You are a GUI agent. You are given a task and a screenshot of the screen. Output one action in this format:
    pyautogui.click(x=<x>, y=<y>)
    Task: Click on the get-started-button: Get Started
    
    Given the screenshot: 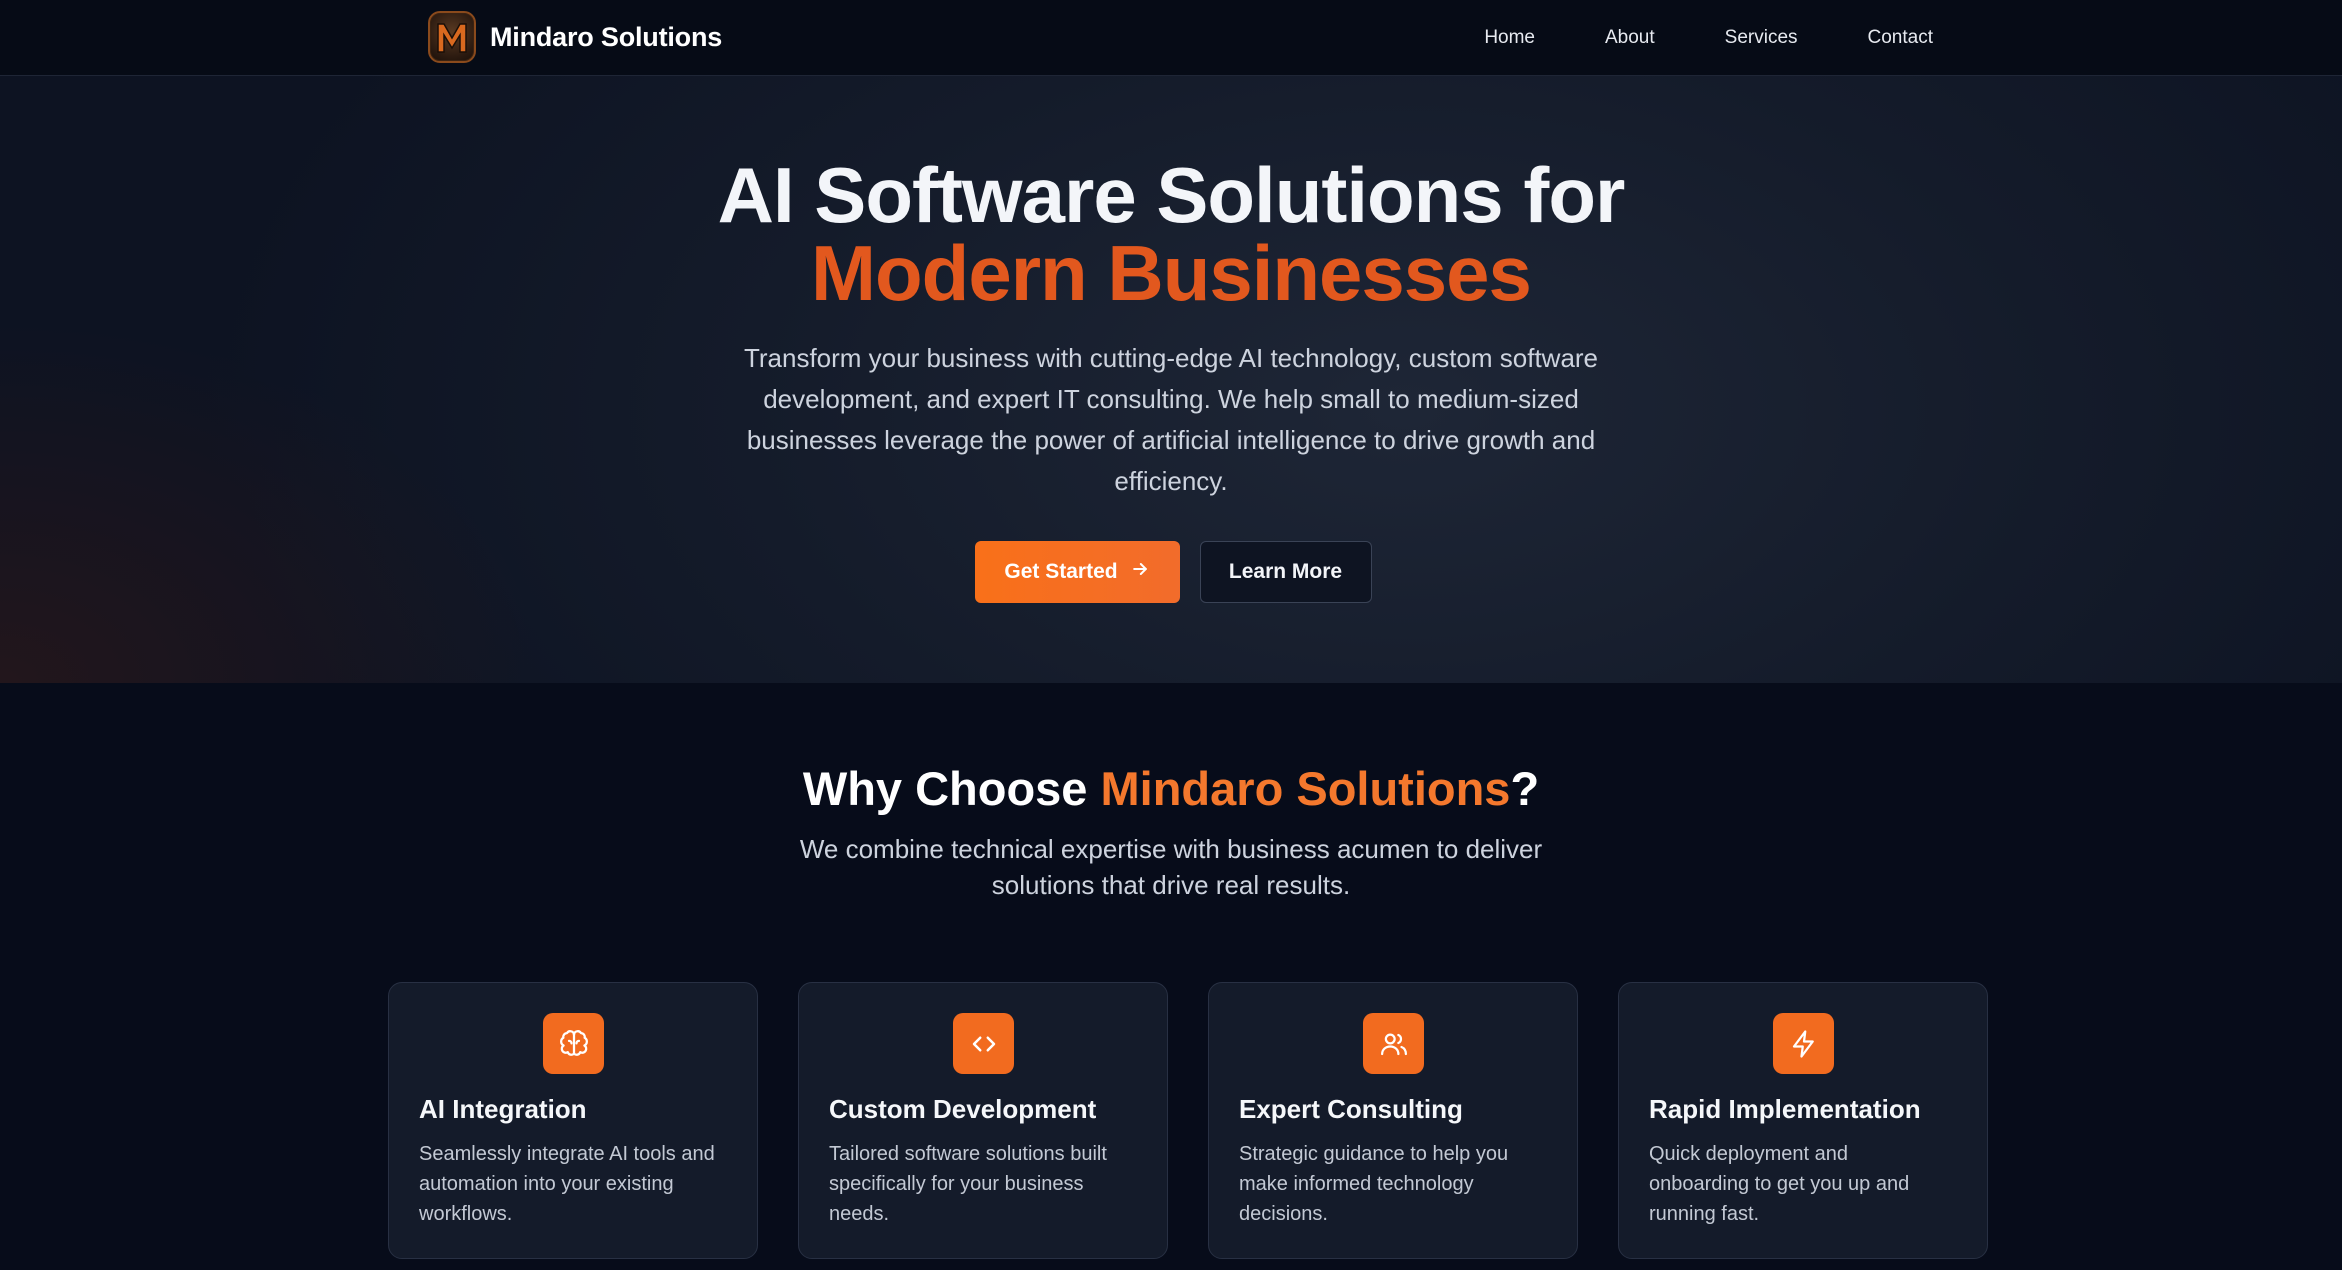 What is the action you would take?
    pyautogui.click(x=1077, y=572)
    